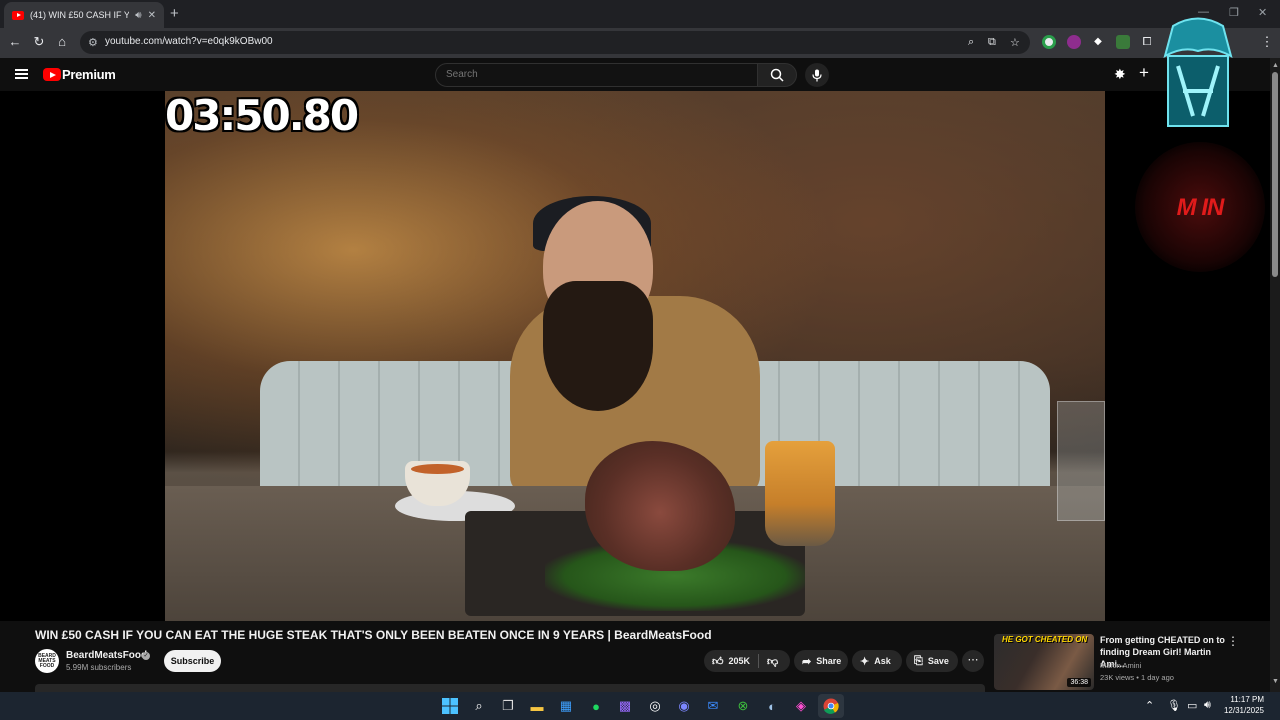 This screenshot has width=1280, height=720. I want to click on youtube-logo-icon, so click(52, 74).